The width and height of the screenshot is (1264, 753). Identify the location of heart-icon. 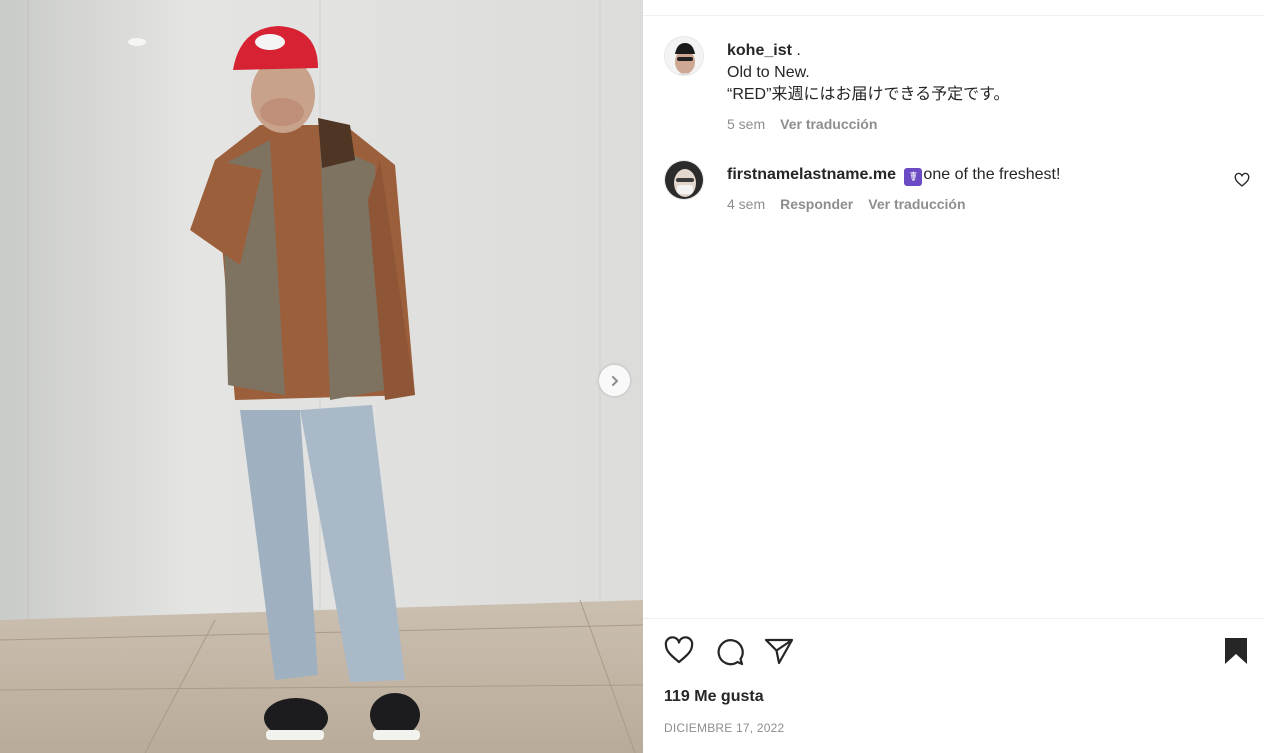
(679, 650).